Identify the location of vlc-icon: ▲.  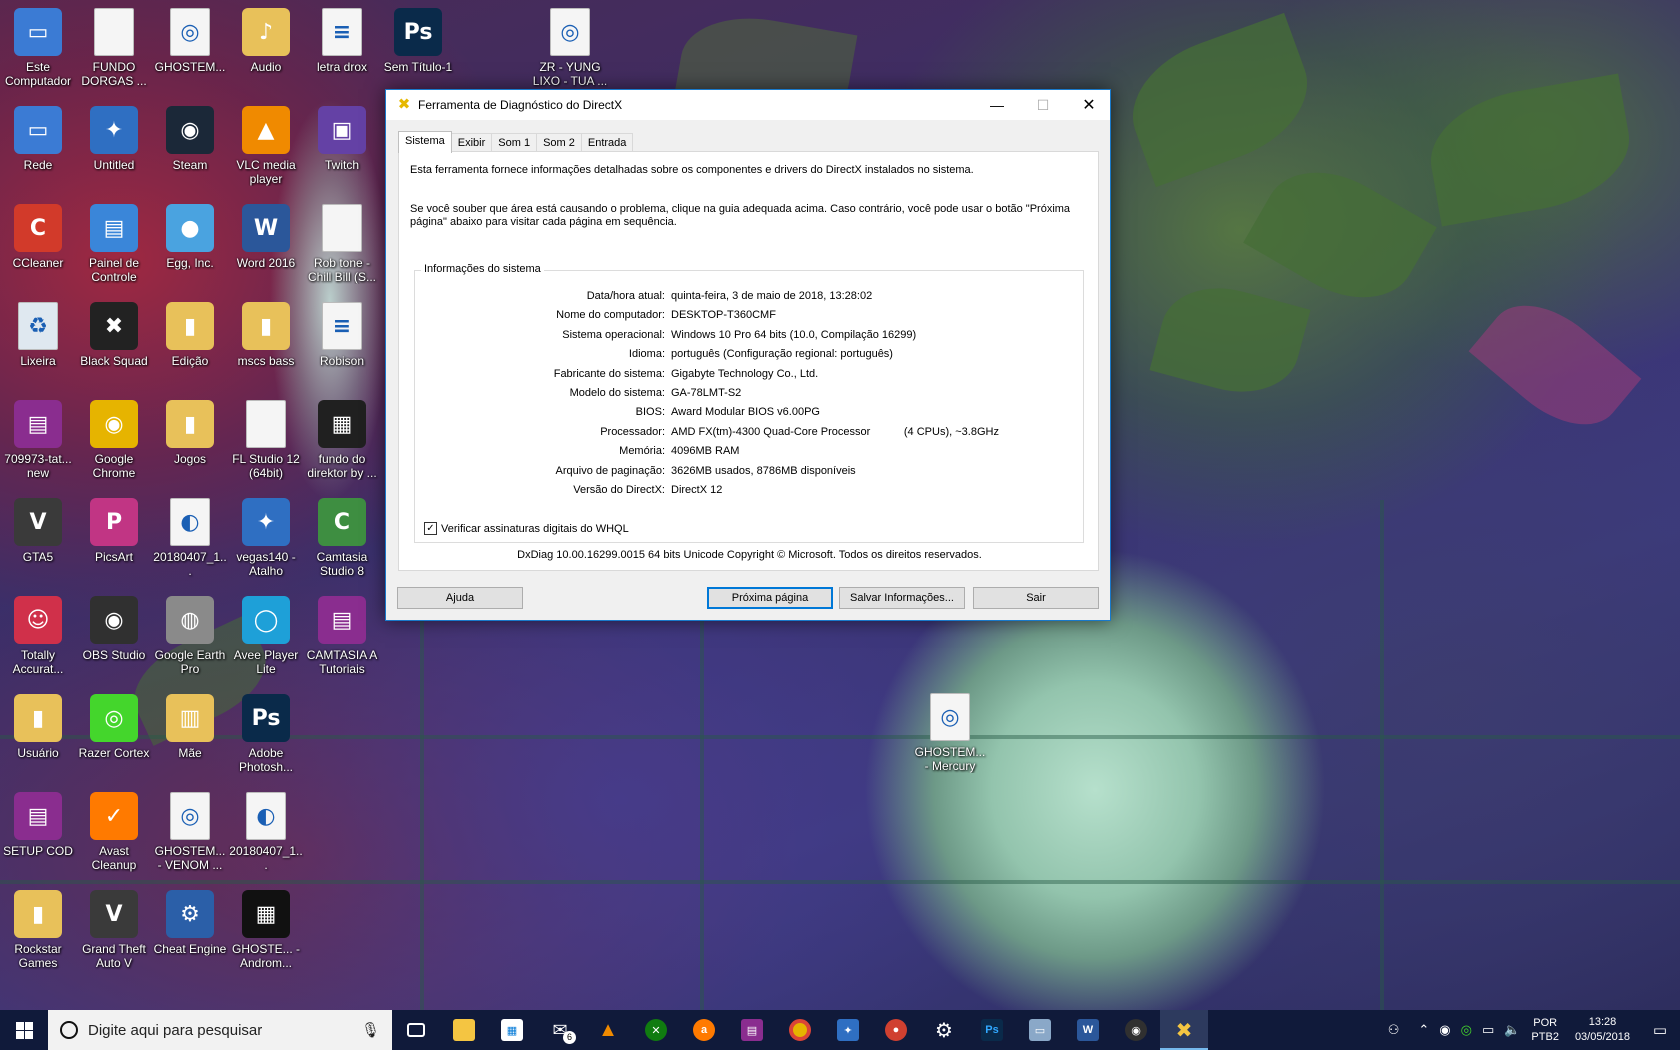
(608, 1030).